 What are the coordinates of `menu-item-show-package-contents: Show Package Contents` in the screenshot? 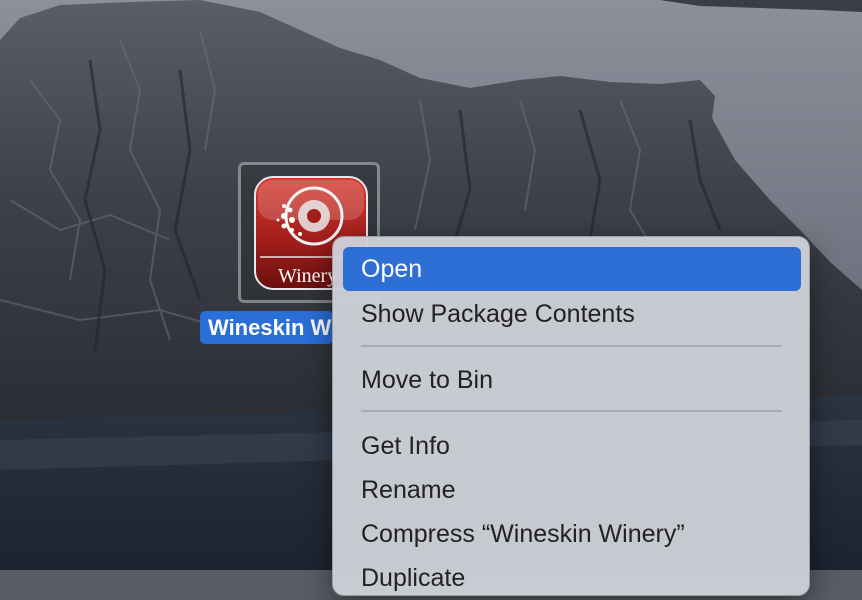 It's located at (572, 314).